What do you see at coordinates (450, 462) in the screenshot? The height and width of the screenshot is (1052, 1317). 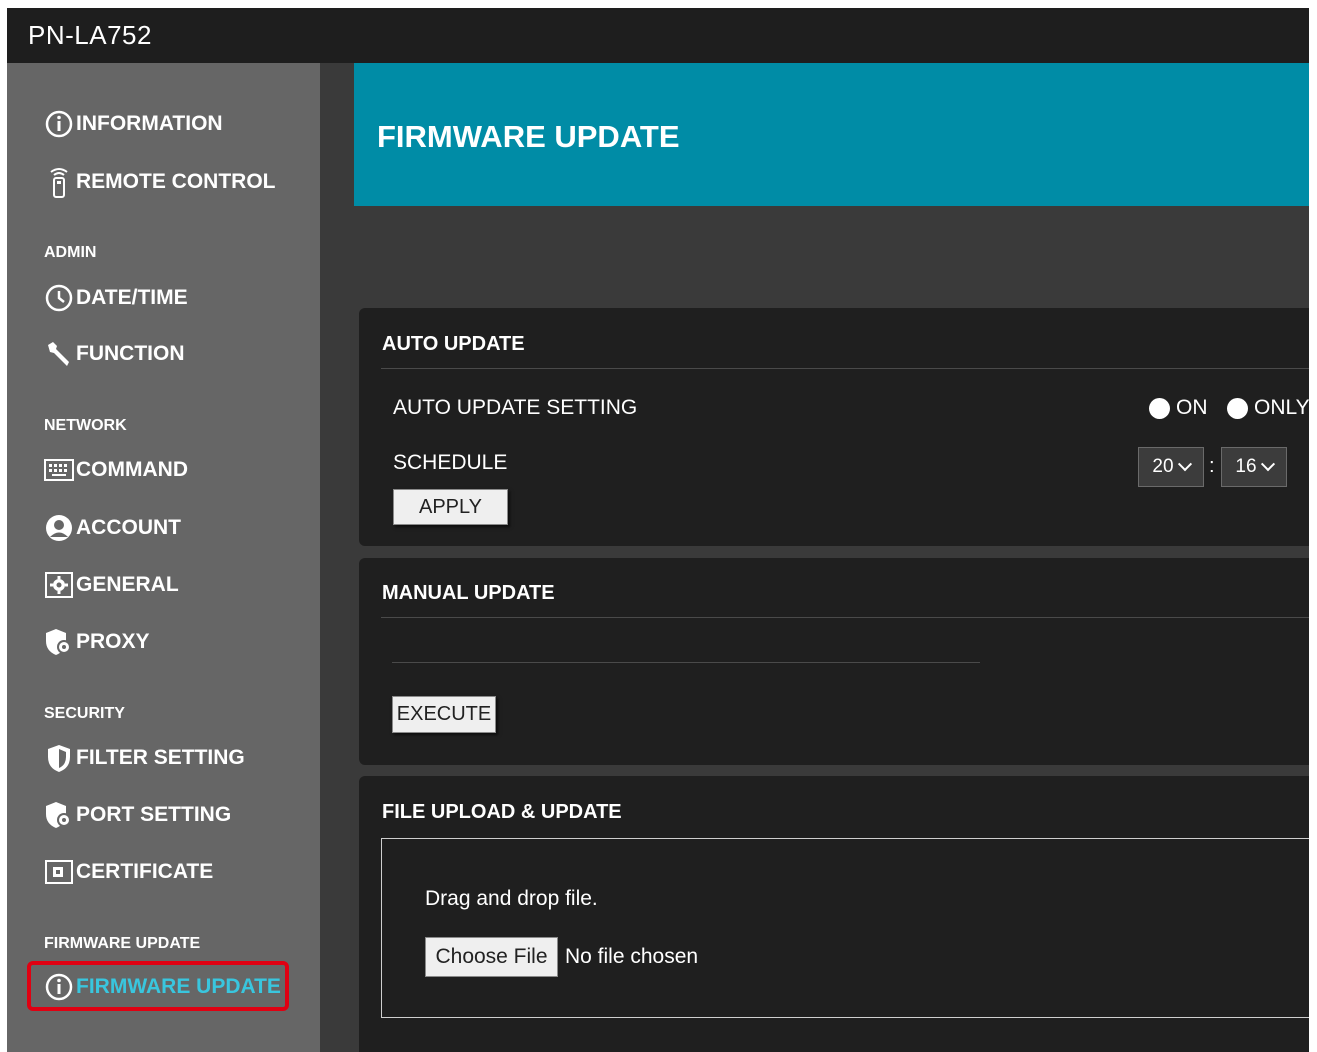 I see `schedule-label: SCHEDULE` at bounding box center [450, 462].